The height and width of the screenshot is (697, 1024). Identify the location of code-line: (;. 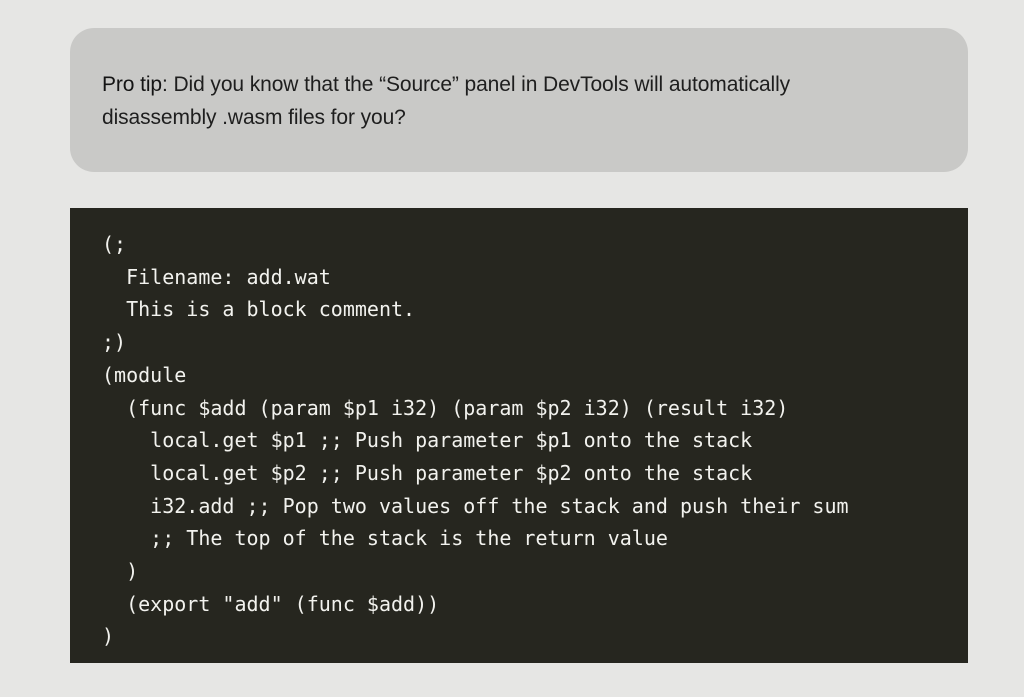
(114, 244).